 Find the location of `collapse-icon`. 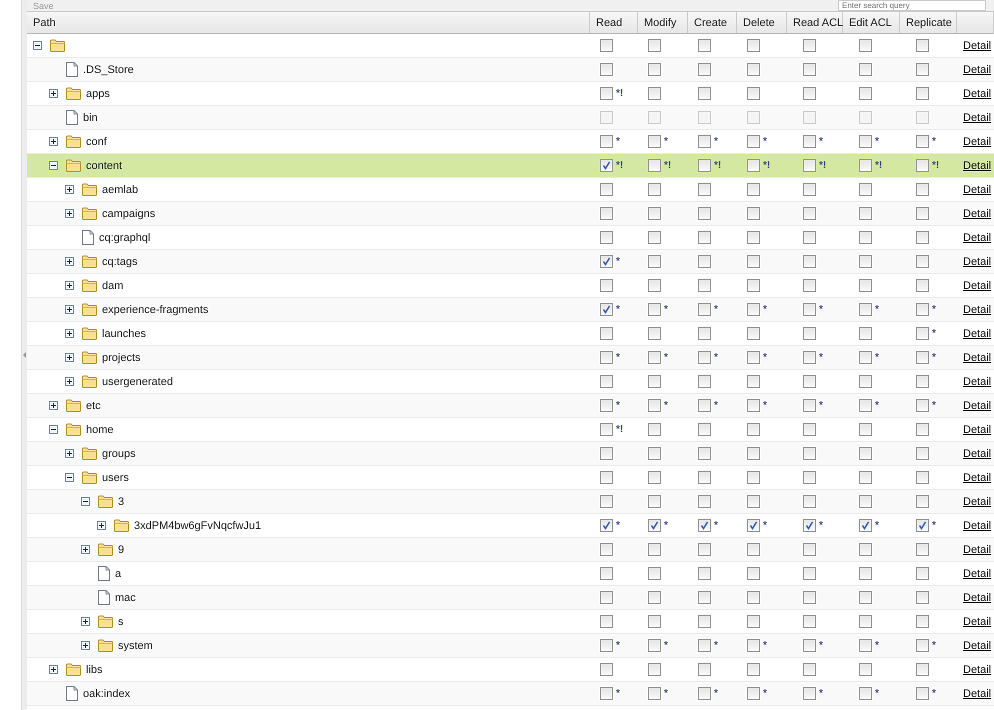

collapse-icon is located at coordinates (53, 165).